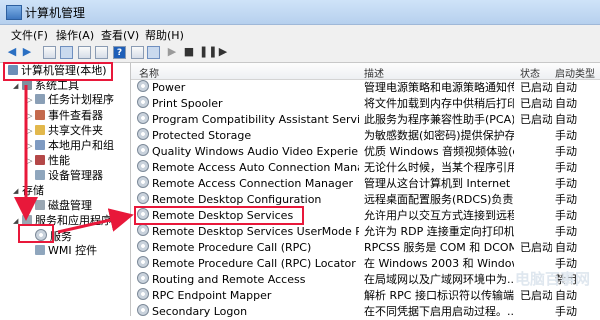 Image resolution: width=600 pixels, height=320 pixels. I want to click on arrow-right, so click(95, 221).